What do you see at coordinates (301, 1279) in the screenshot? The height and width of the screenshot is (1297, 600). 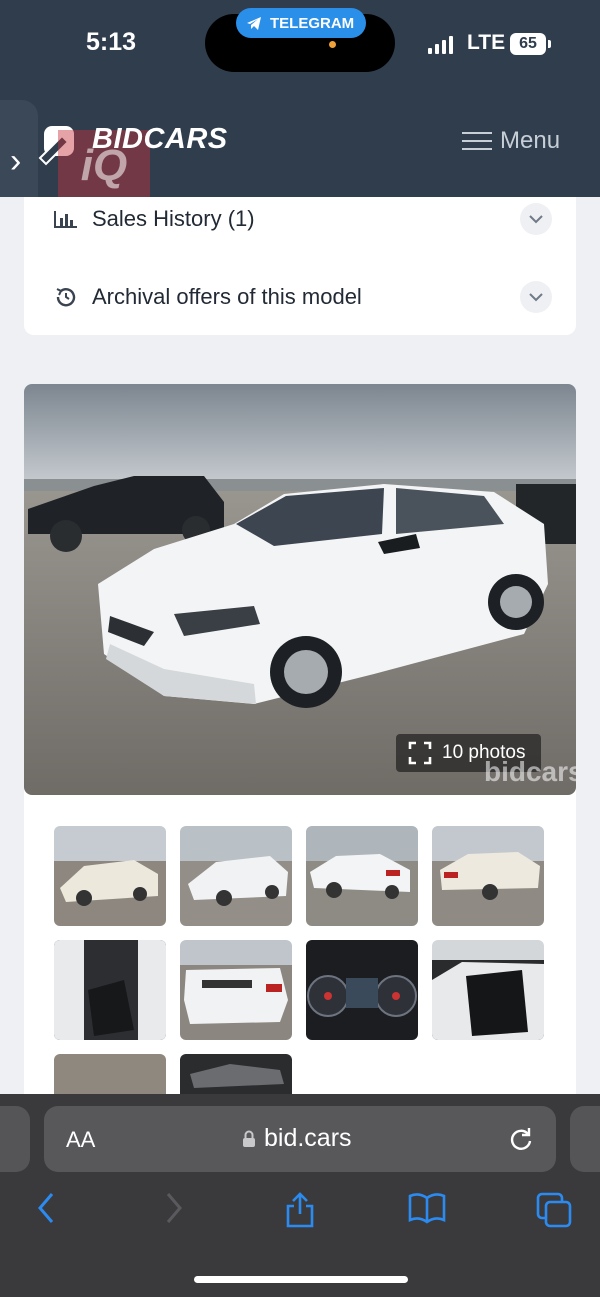 I see `home-indicator` at bounding box center [301, 1279].